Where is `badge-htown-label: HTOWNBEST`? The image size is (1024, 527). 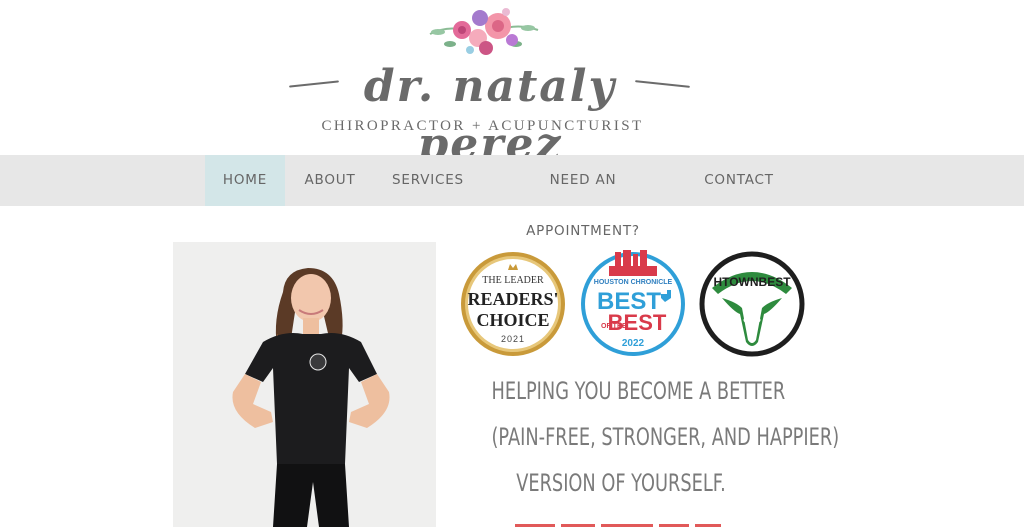 badge-htown-label: HTOWNBEST is located at coordinates (752, 282).